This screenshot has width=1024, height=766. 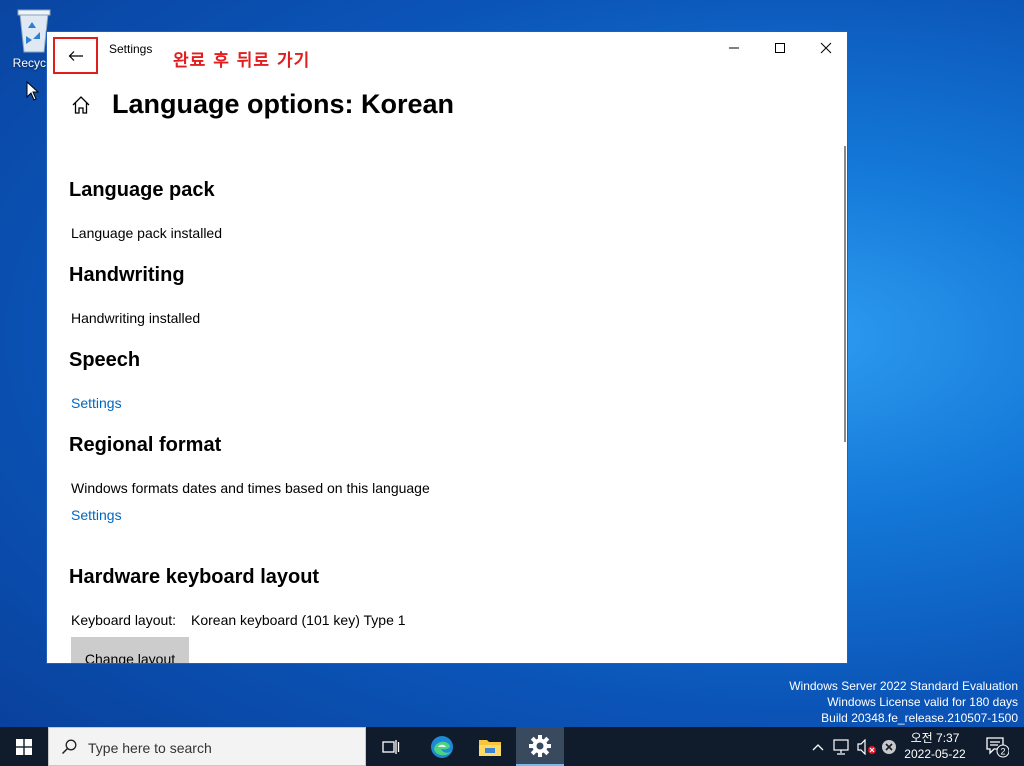 What do you see at coordinates (131, 49) in the screenshot?
I see `window-title: Settings` at bounding box center [131, 49].